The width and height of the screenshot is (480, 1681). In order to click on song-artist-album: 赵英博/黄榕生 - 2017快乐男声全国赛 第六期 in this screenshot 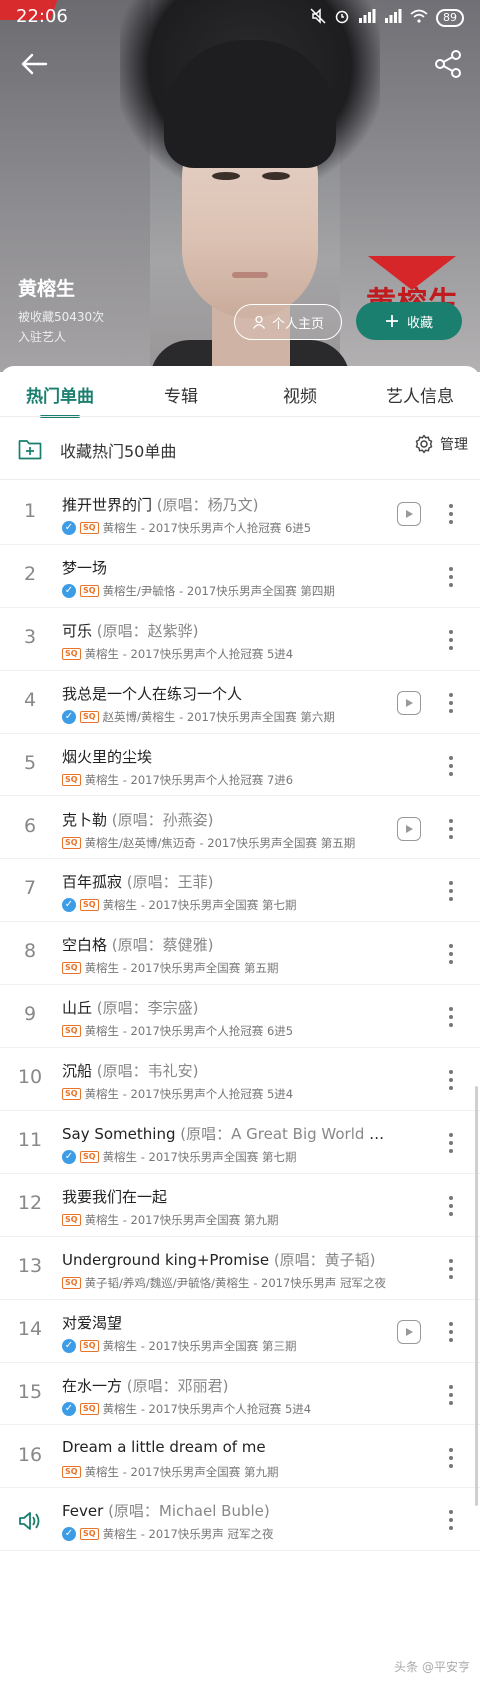, I will do `click(218, 716)`.